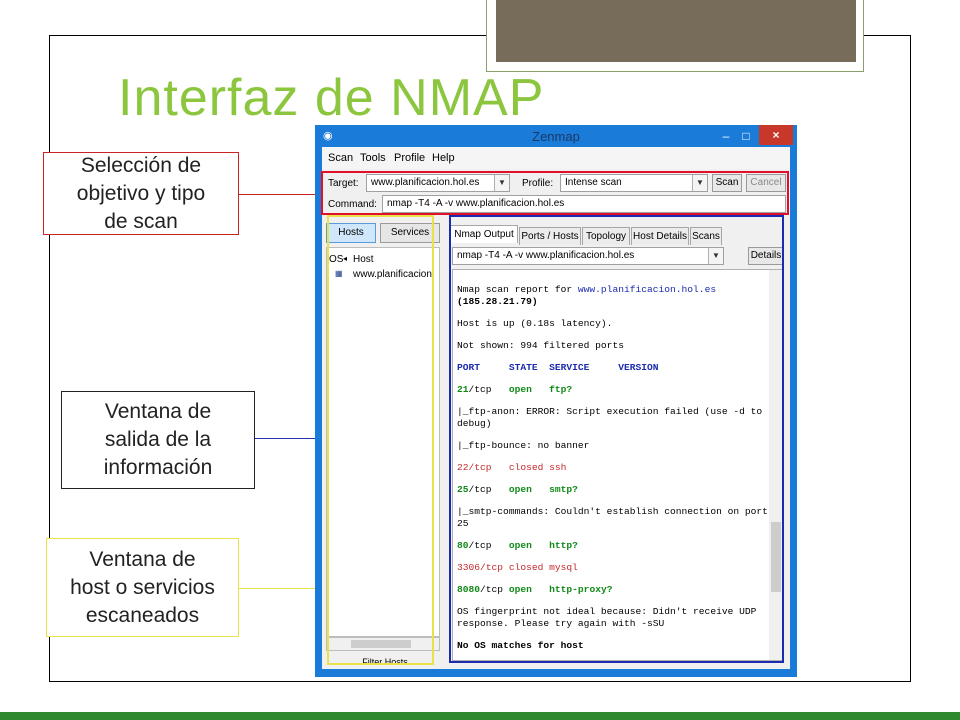 The width and height of the screenshot is (960, 720). I want to click on minimize-button: –, so click(726, 136).